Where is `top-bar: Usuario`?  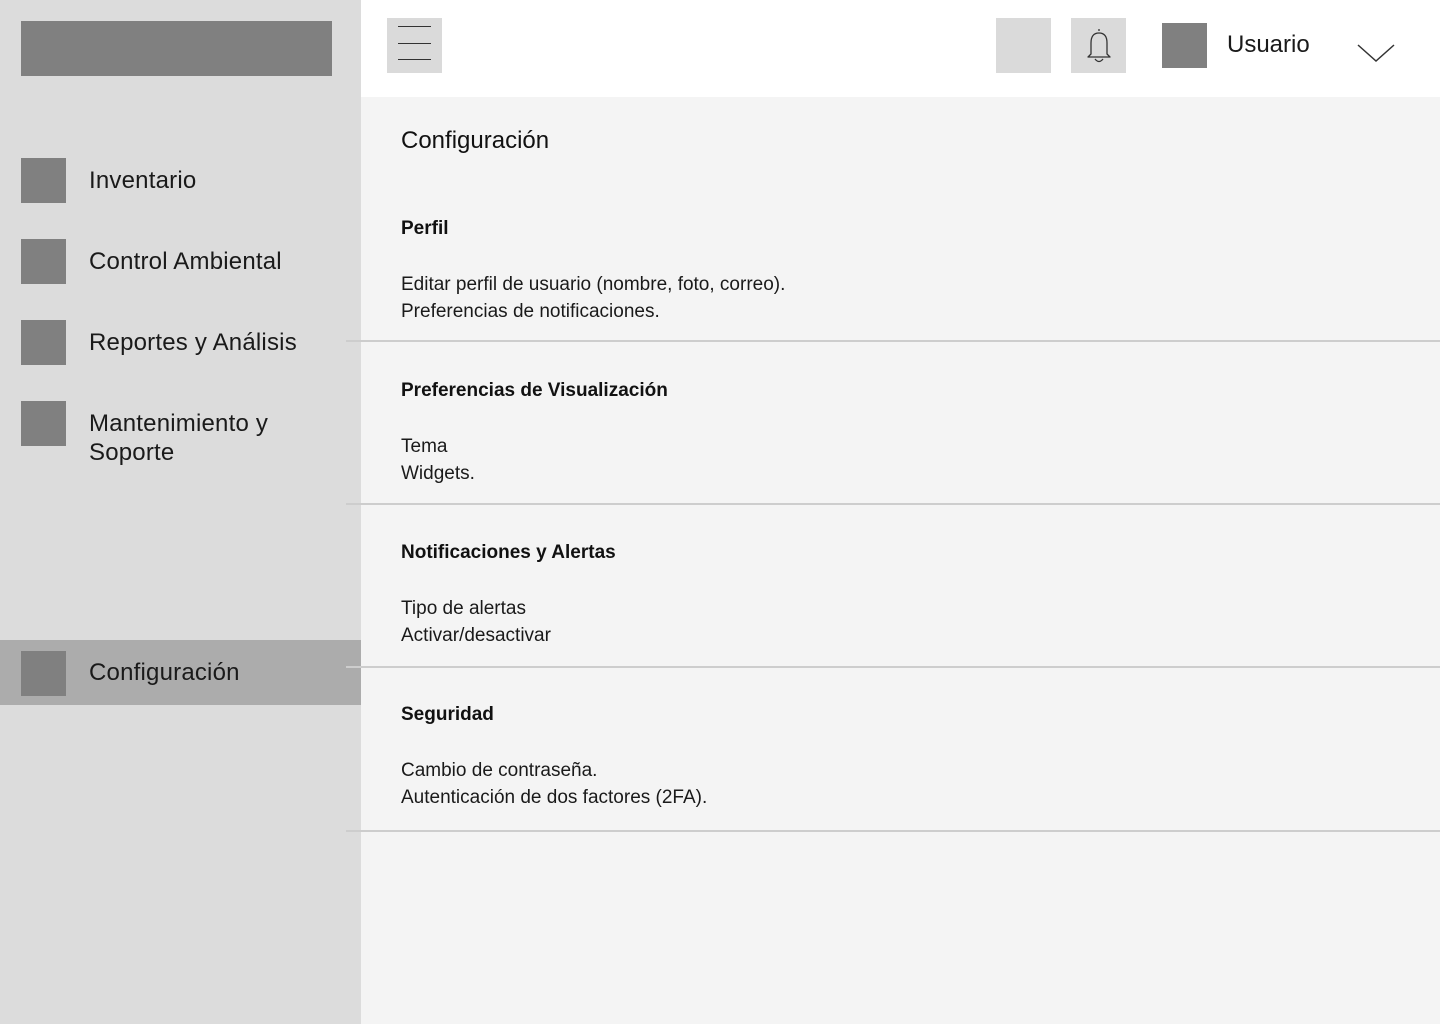
top-bar: Usuario is located at coordinates (900, 48).